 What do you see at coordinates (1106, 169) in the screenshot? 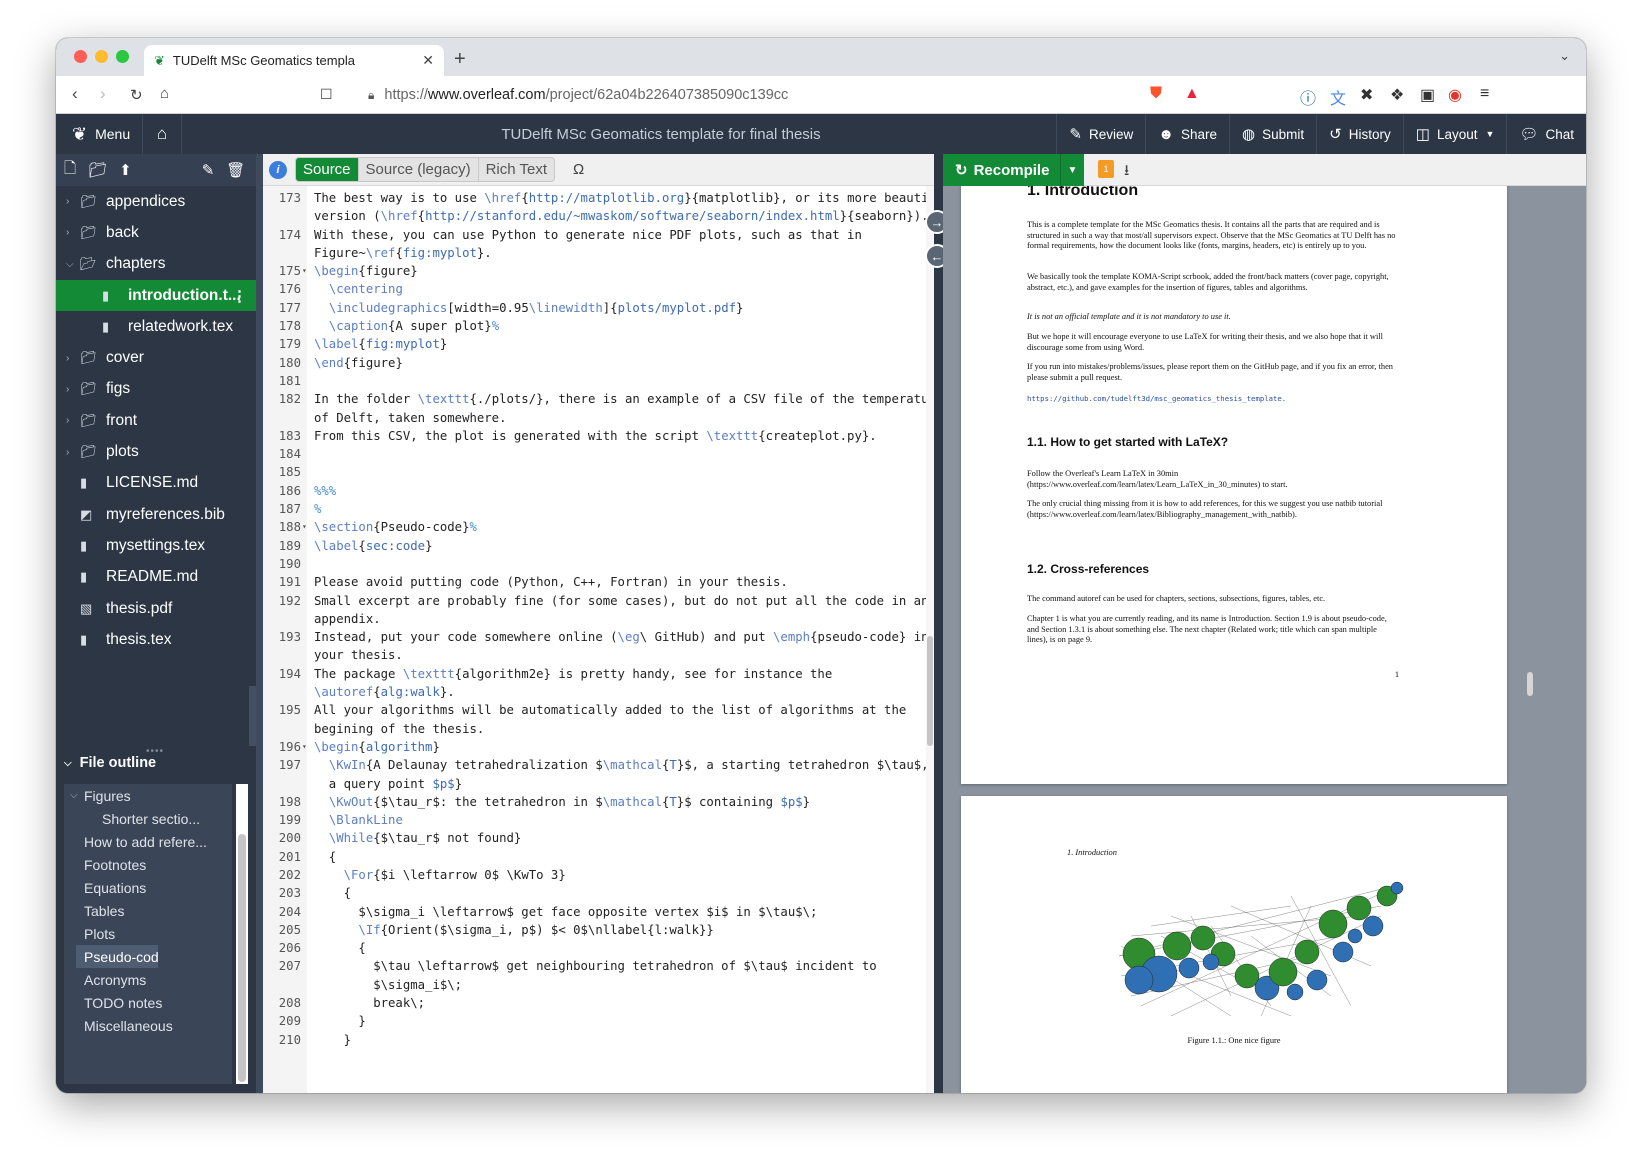
I see `logs-icon: 1` at bounding box center [1106, 169].